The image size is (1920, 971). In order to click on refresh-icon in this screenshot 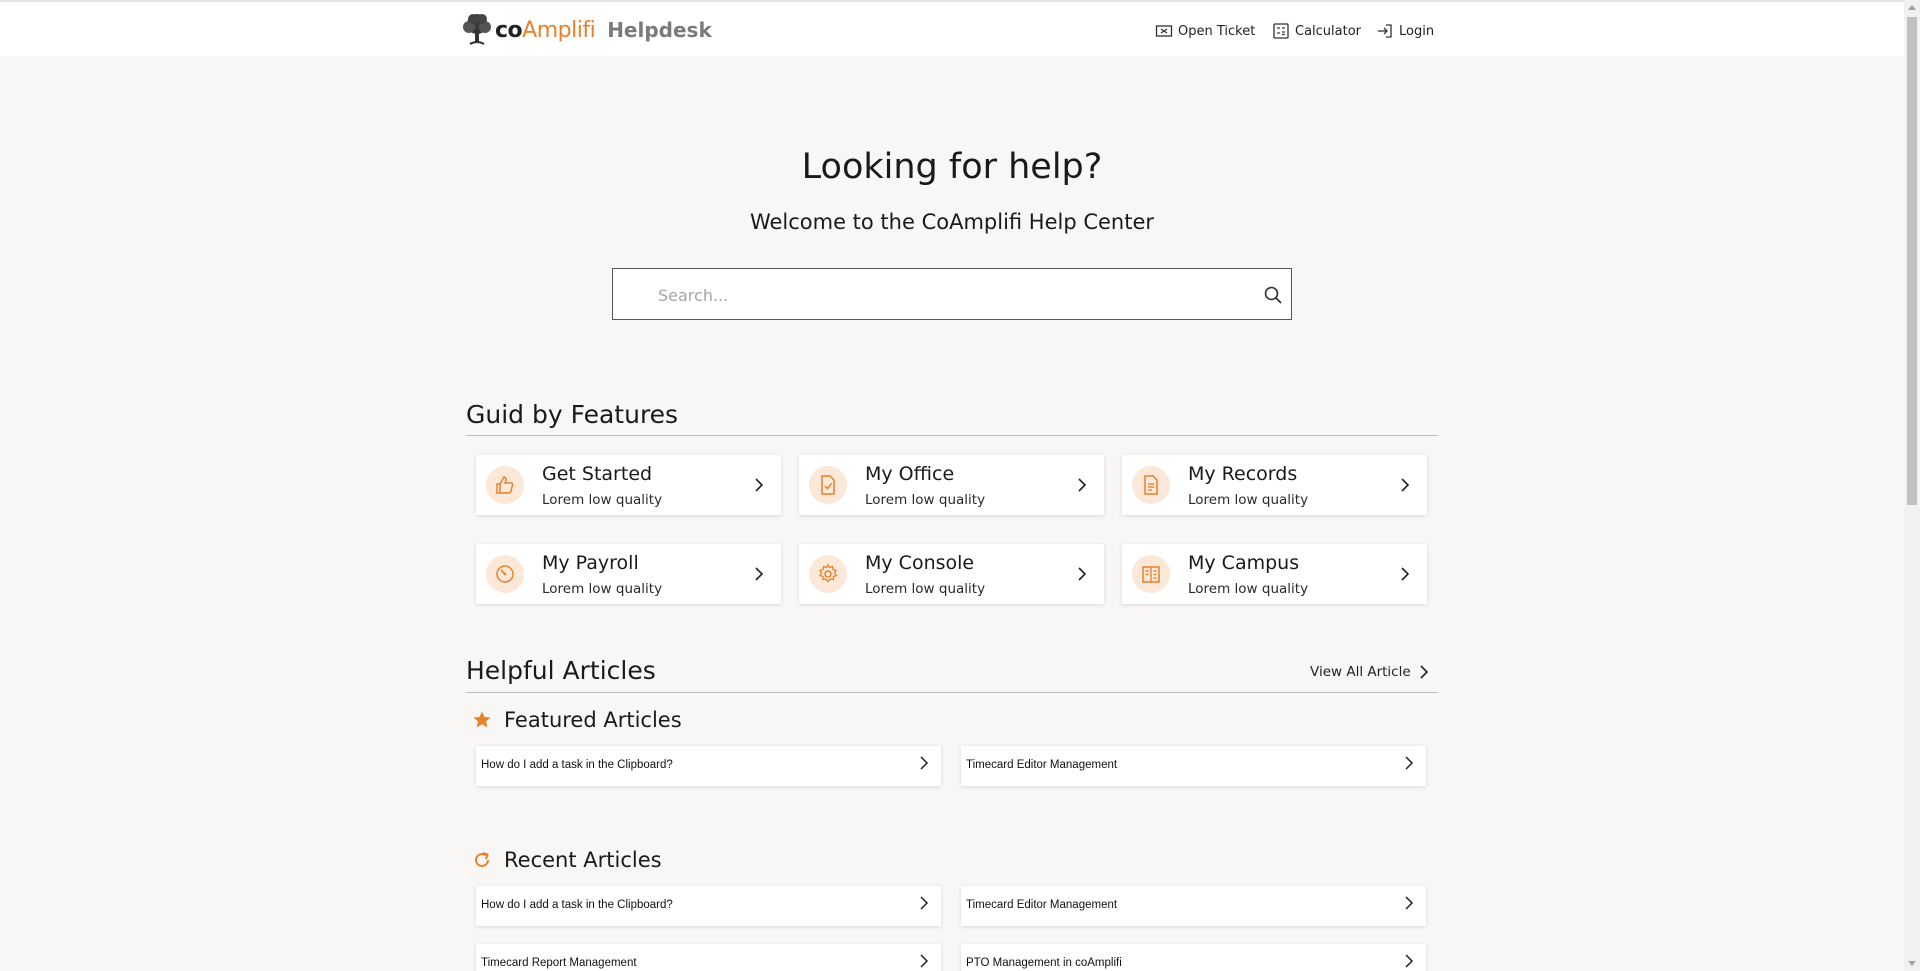, I will do `click(482, 860)`.